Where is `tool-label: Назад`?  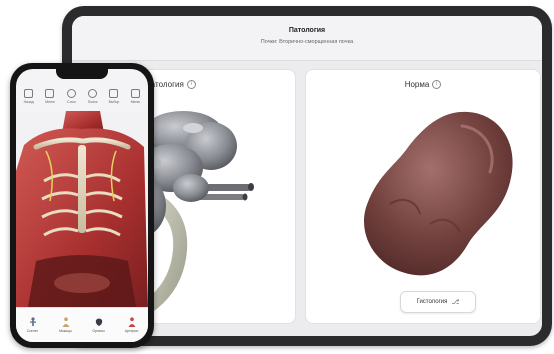
tool-label: Назад is located at coordinates (28, 101).